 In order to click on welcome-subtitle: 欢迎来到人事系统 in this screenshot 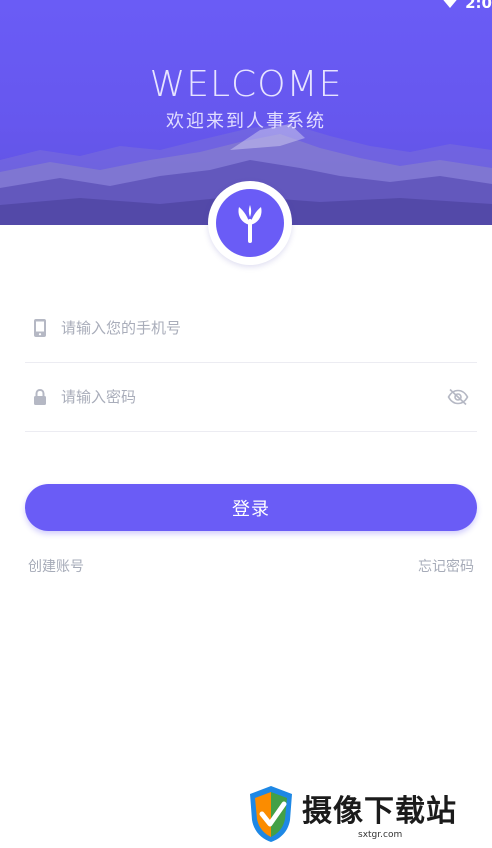, I will do `click(246, 121)`.